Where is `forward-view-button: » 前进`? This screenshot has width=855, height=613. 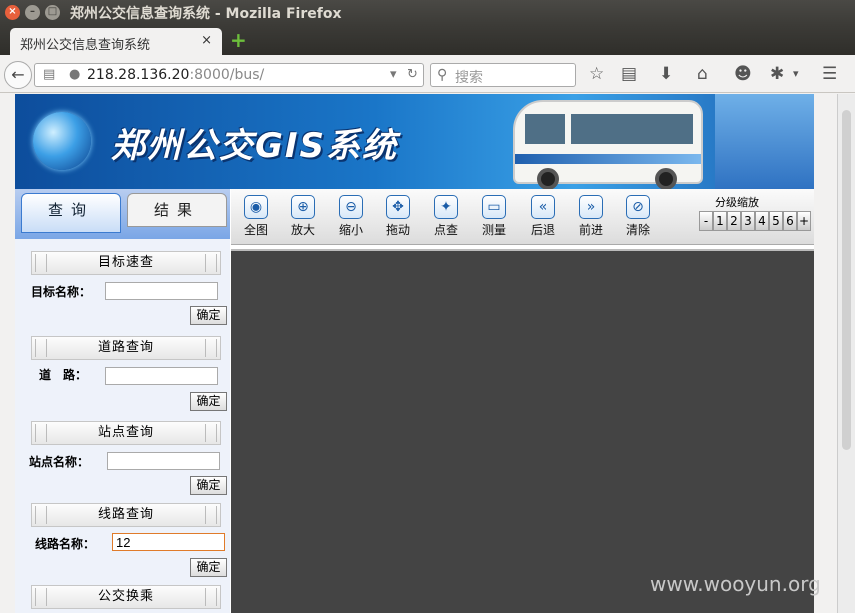
forward-view-button: » 前进 is located at coordinates (591, 216).